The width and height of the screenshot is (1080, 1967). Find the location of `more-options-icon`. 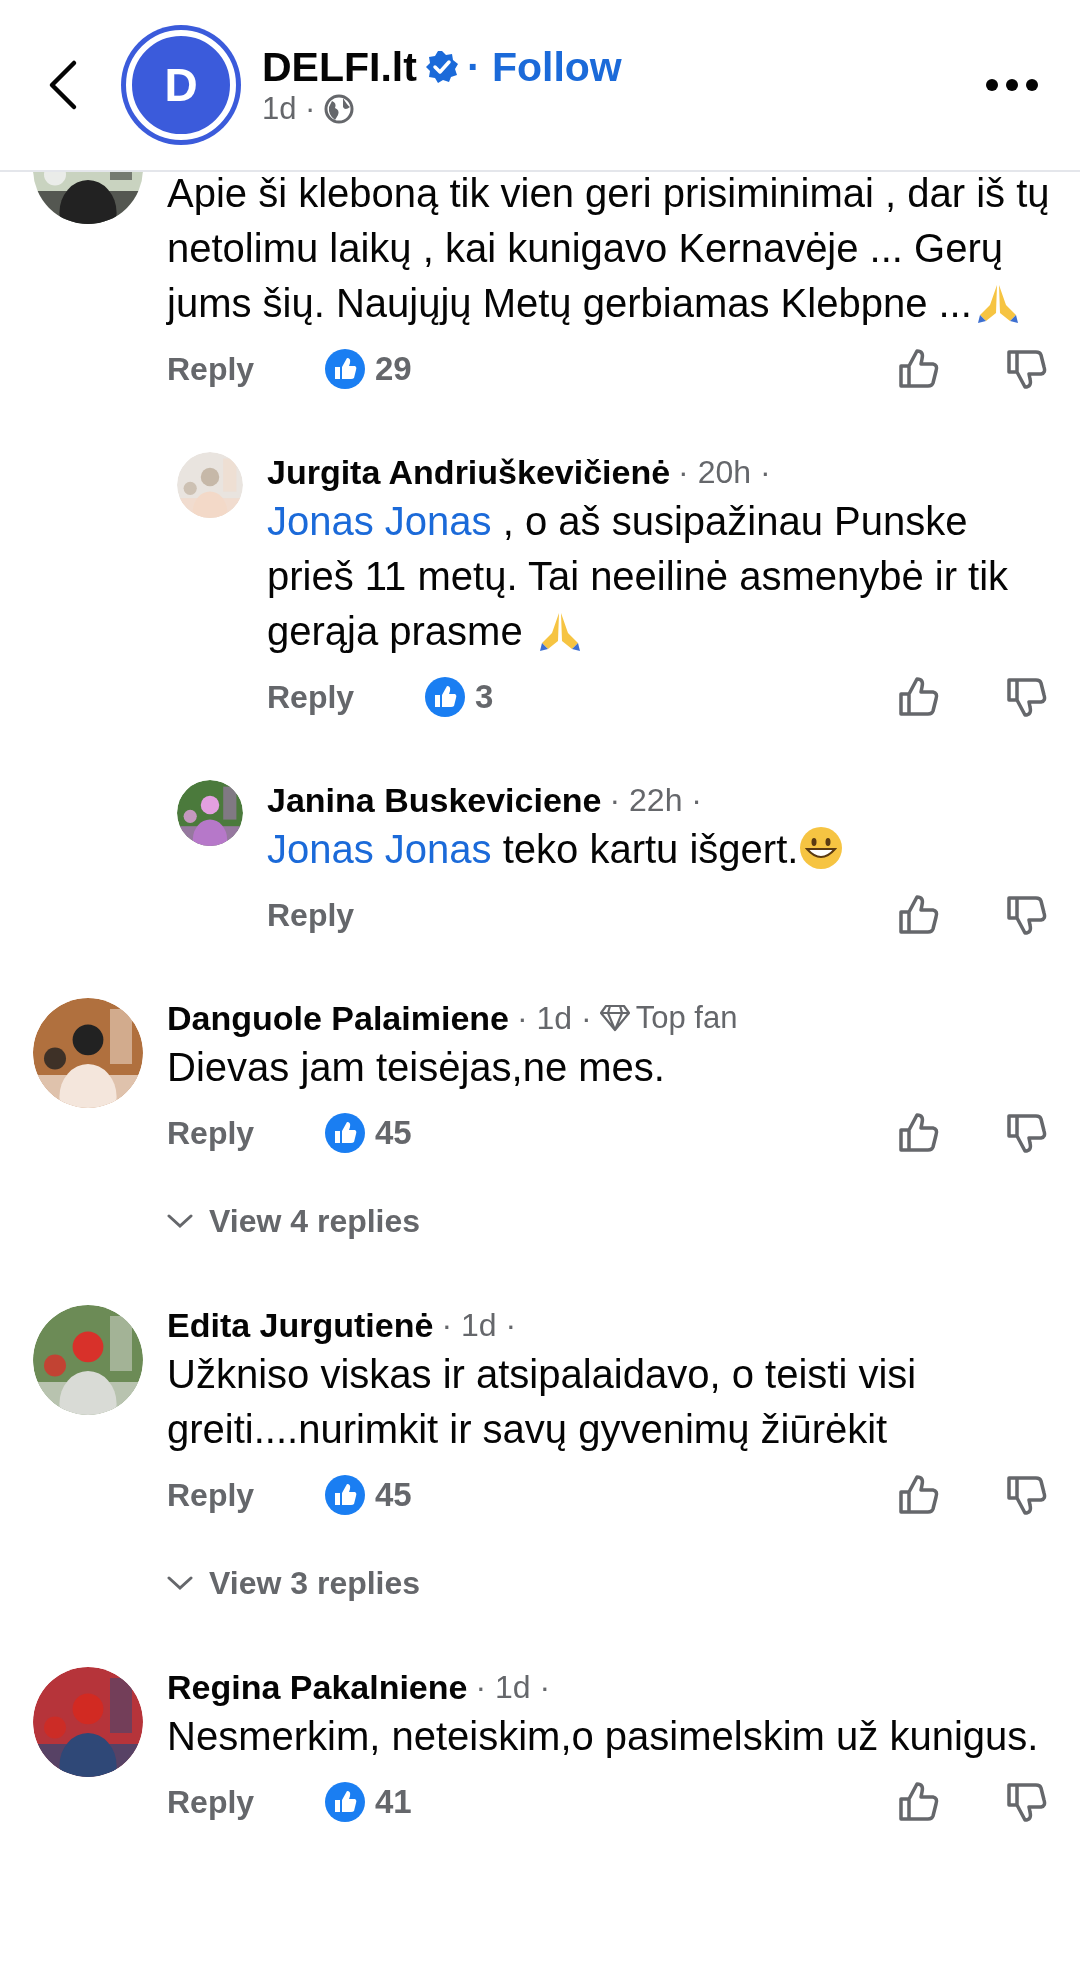

more-options-icon is located at coordinates (1012, 85).